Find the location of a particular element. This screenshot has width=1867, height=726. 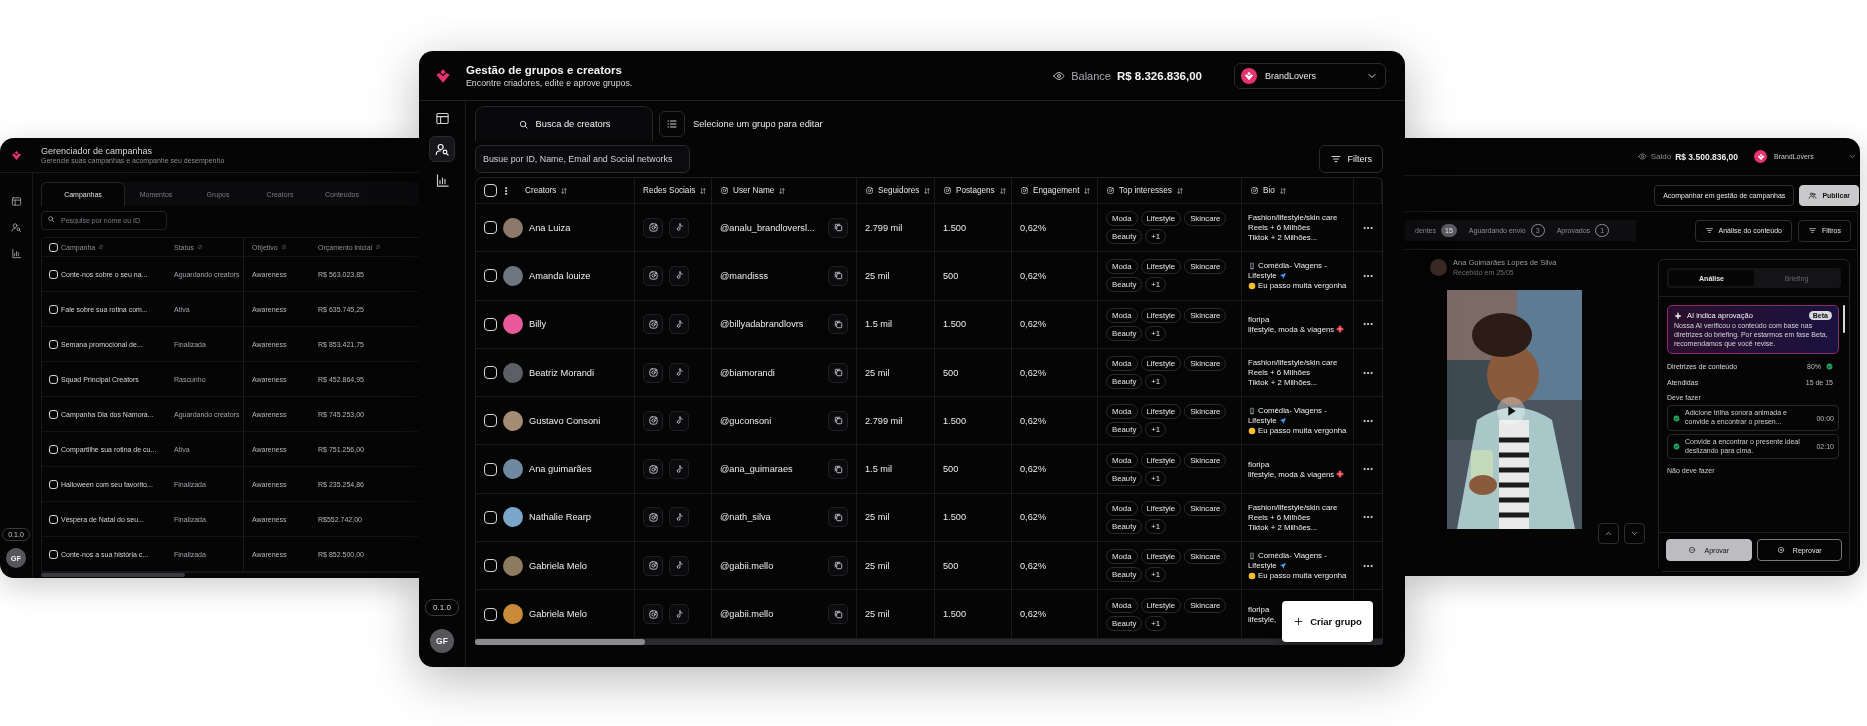

creator-name: Ana Luiza is located at coordinates (550, 227).